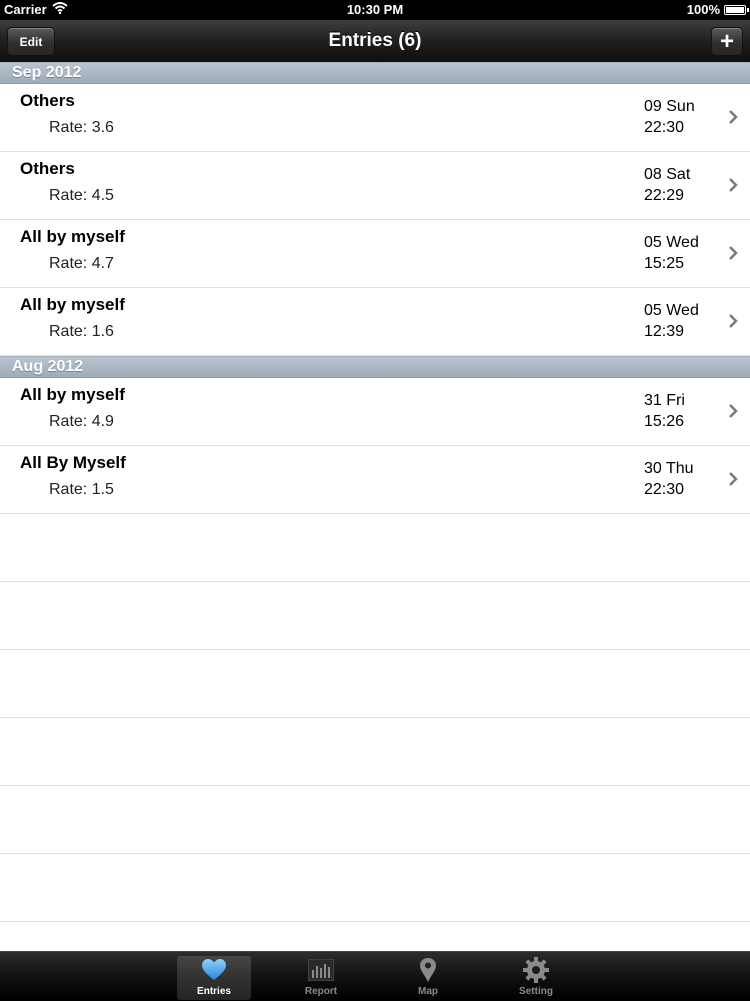 This screenshot has width=750, height=1001. I want to click on entry-row: All By Myself Rate: 1.5 30 Thu 22:30, so click(375, 480).